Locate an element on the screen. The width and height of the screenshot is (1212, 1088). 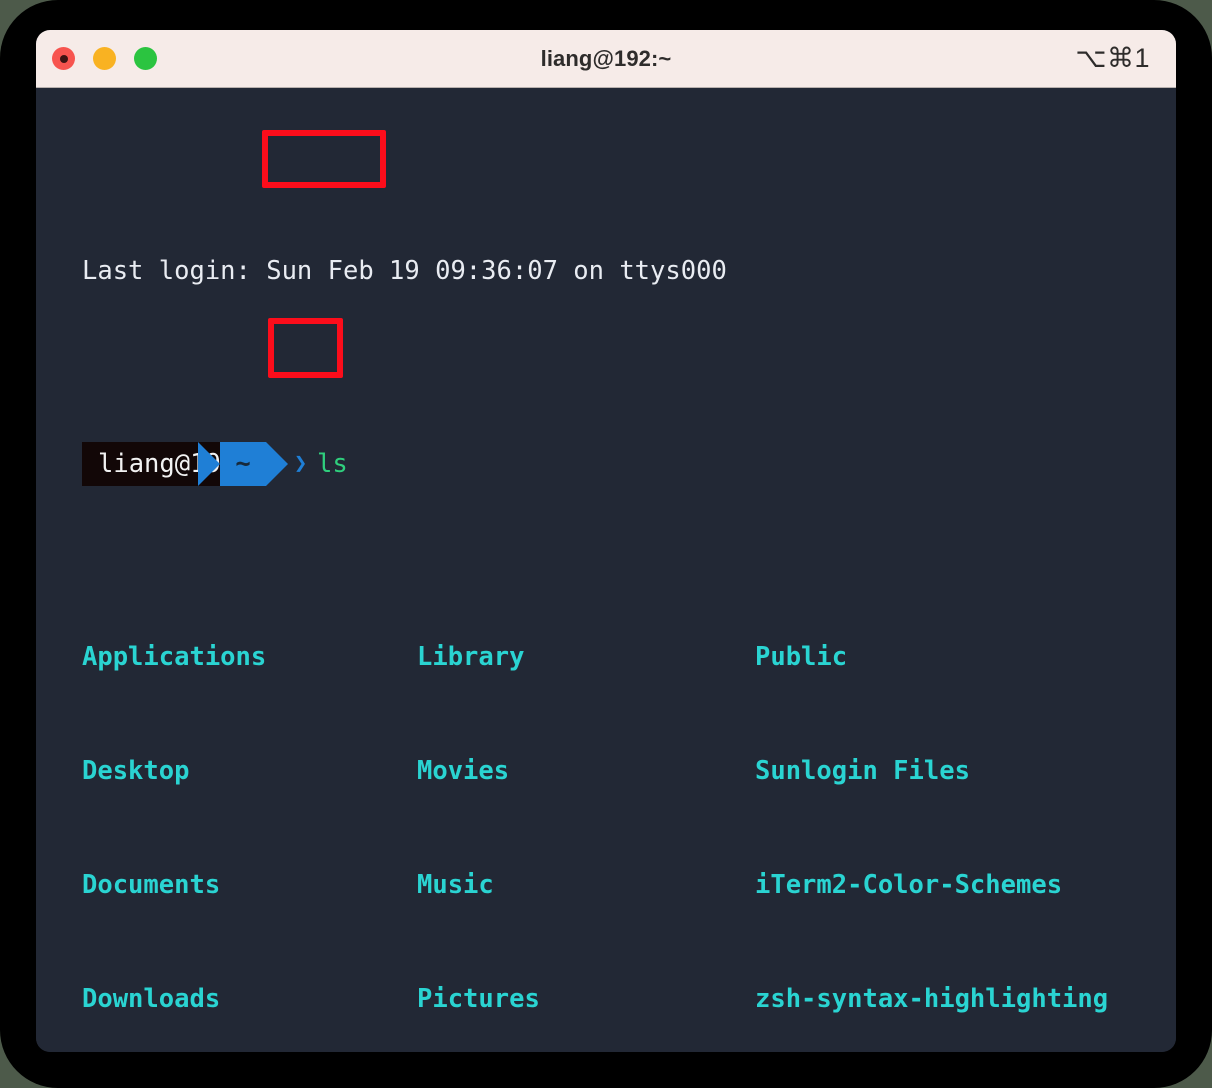
list-item: Sunlogin Files is located at coordinates (862, 771).